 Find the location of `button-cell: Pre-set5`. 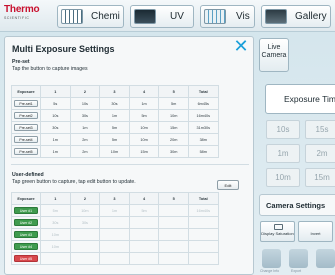

button-cell: Pre-set5 is located at coordinates (26, 152).